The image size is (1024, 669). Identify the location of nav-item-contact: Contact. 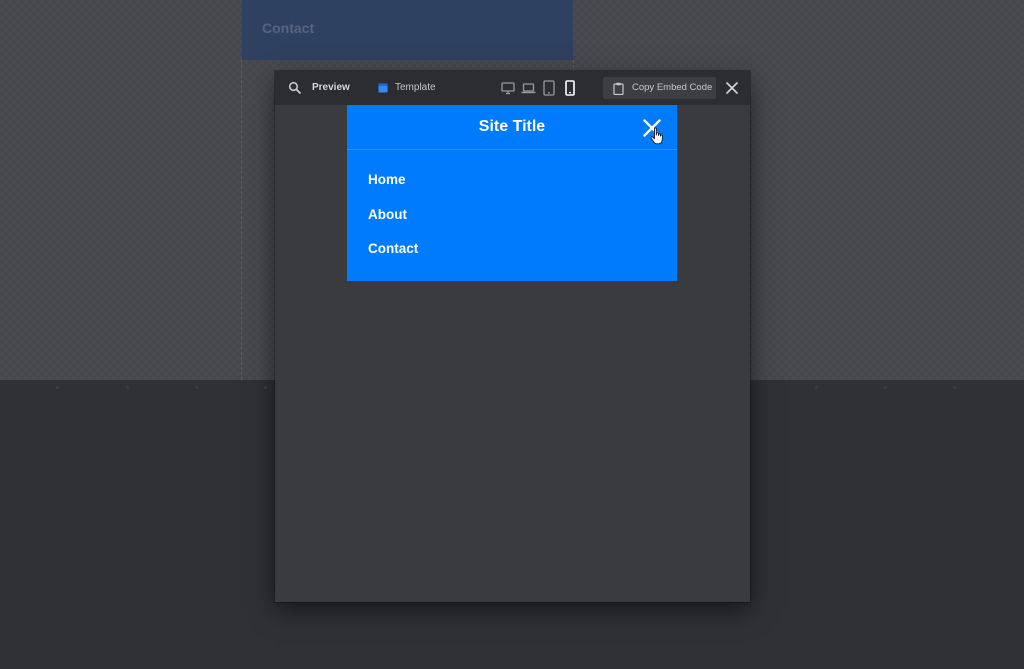
(393, 258).